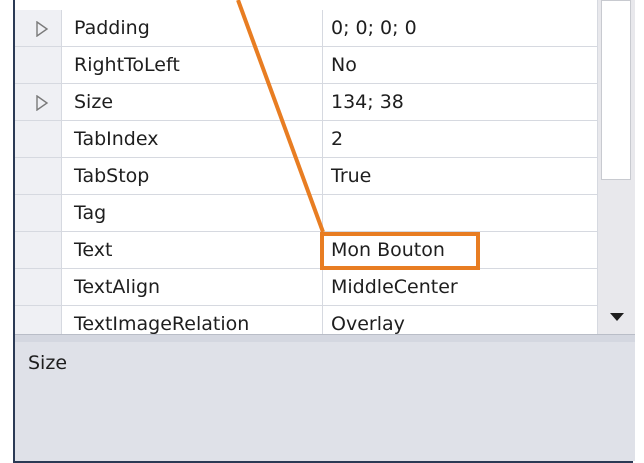 This screenshot has height=463, width=644. I want to click on property-name: Text, so click(93, 250).